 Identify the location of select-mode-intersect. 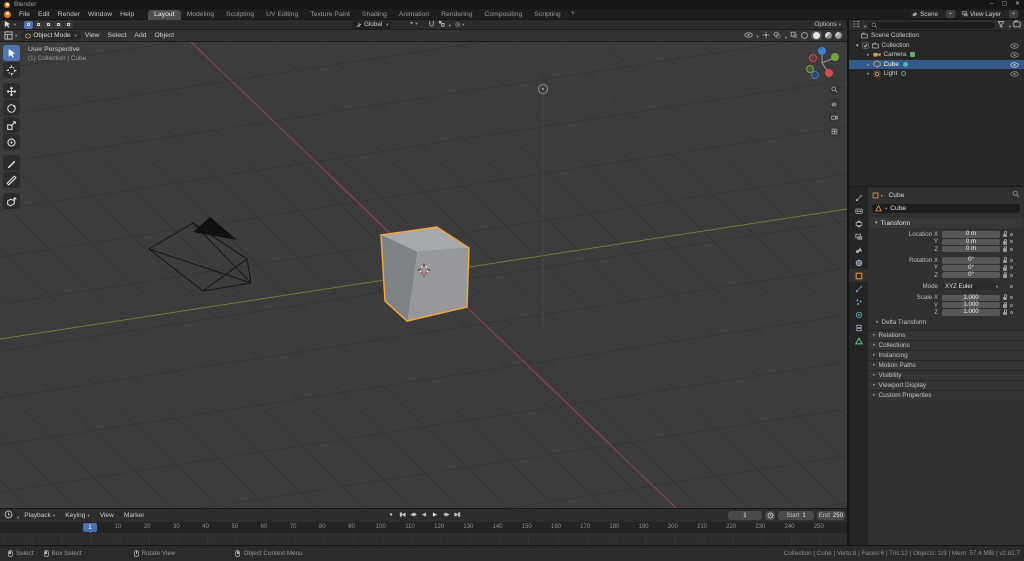
(69, 24).